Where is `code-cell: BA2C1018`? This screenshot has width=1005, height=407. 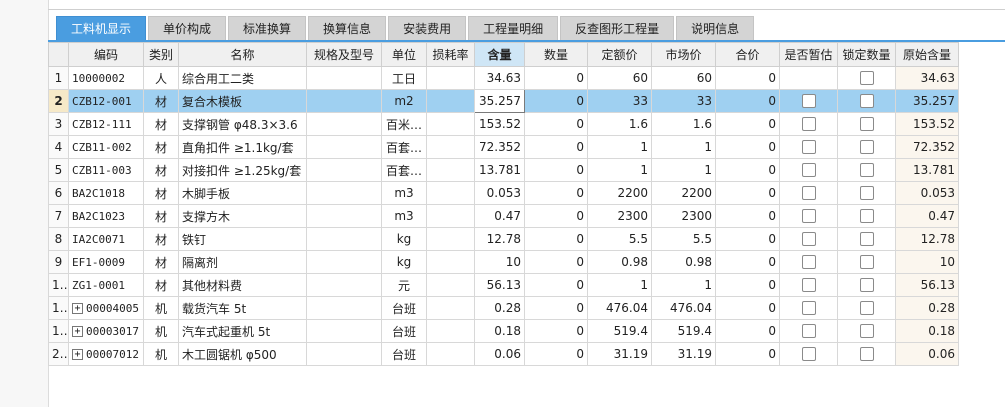
code-cell: BA2C1018 is located at coordinates (106, 193).